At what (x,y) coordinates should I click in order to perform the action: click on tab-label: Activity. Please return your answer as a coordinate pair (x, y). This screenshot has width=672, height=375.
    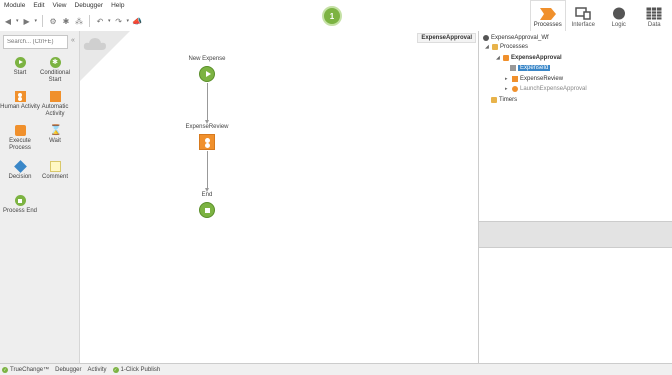
    Looking at the image, I should click on (97, 369).